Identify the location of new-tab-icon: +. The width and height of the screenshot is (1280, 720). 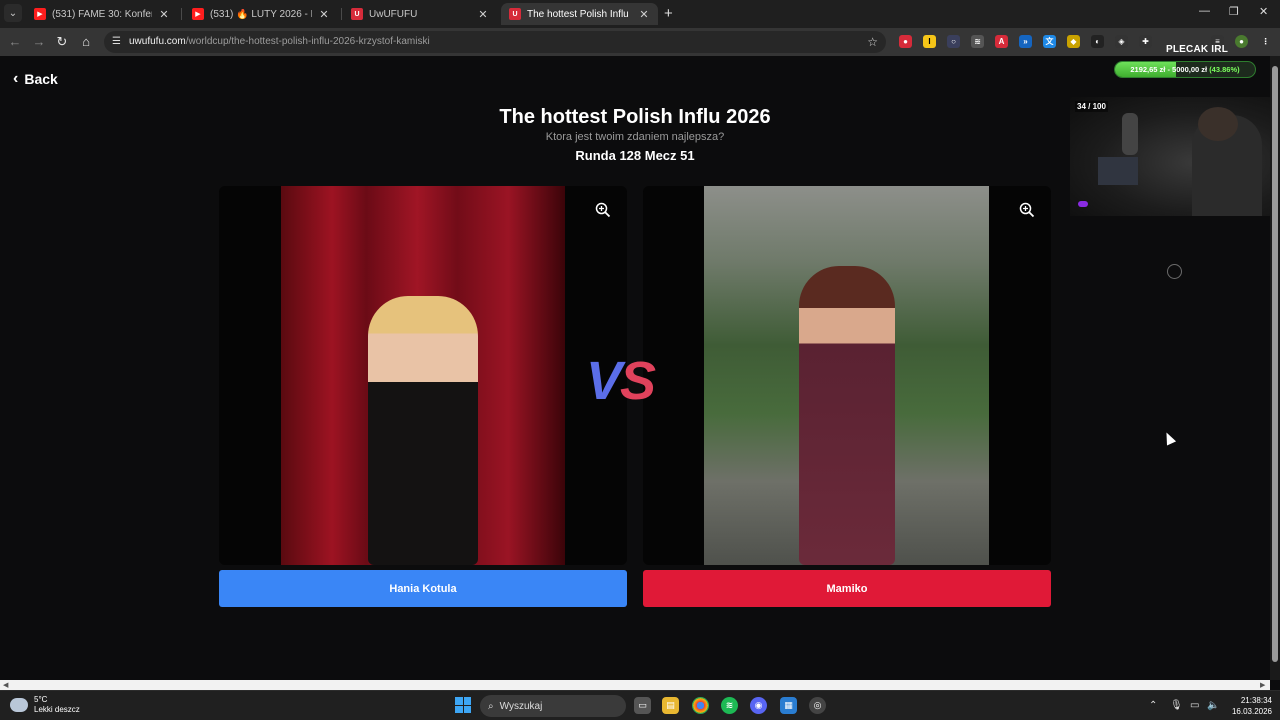
(668, 13).